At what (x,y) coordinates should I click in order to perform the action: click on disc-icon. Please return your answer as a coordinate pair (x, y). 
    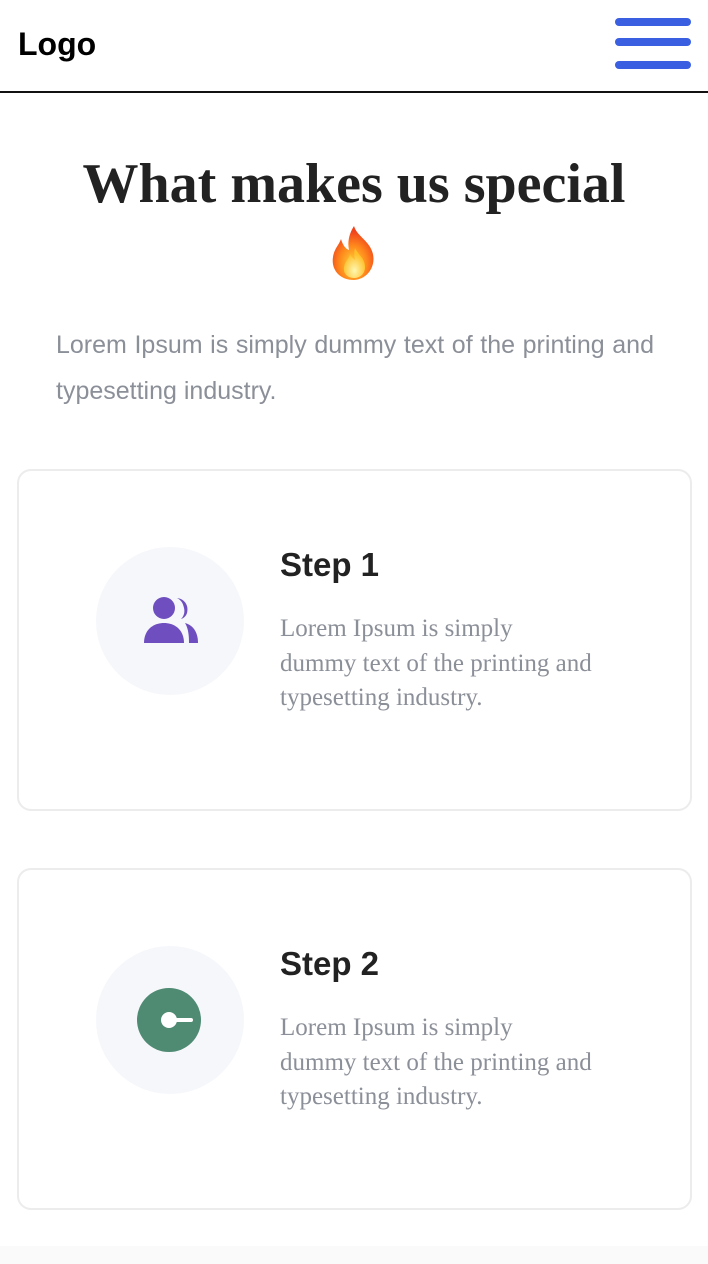
    Looking at the image, I should click on (169, 1020).